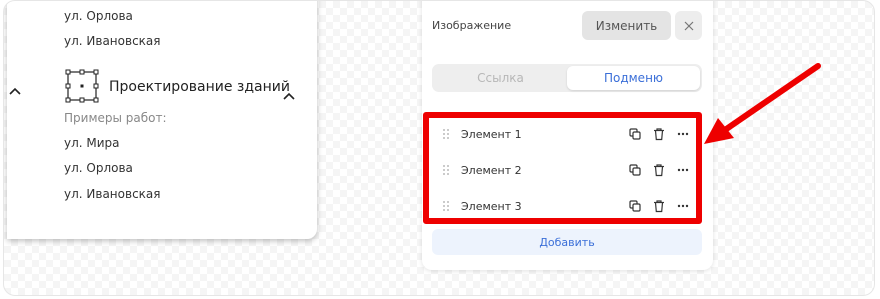  I want to click on menu-street-orlova-top: ул. Орлова, so click(98, 16).